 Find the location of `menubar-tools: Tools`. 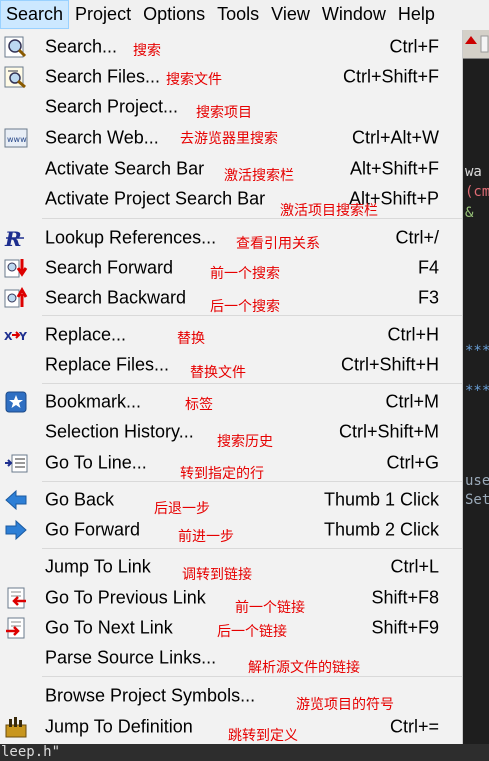

menubar-tools: Tools is located at coordinates (238, 14).